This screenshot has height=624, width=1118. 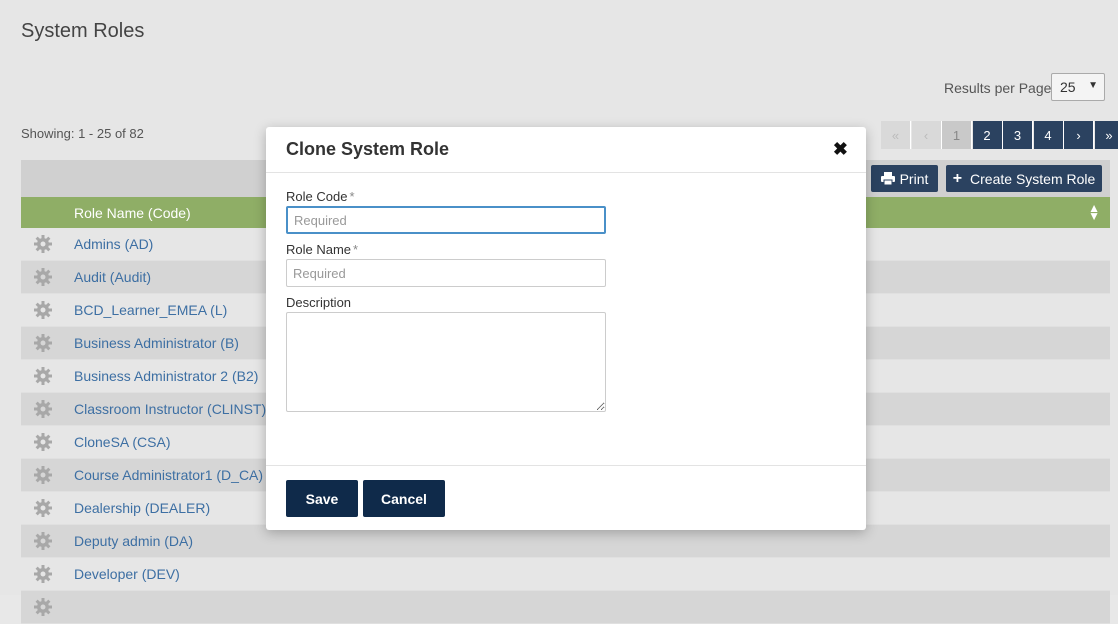 I want to click on role-name-label: Role Name*, so click(x=322, y=249).